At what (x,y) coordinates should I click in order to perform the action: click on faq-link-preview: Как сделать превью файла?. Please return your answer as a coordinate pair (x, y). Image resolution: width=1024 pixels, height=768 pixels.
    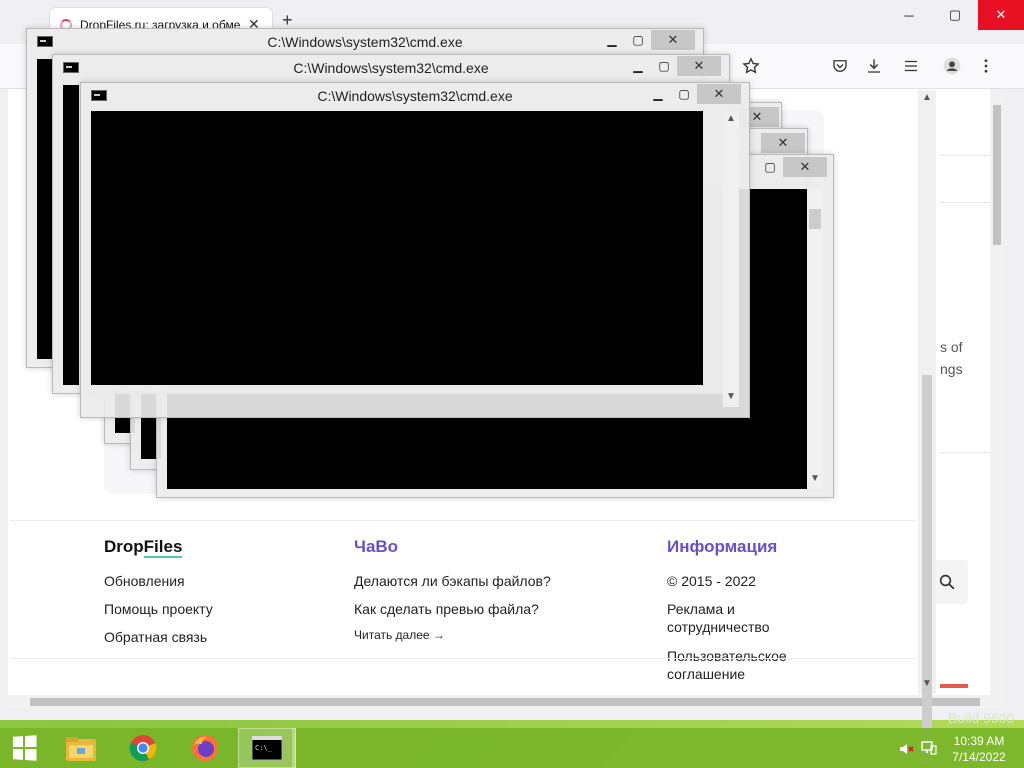
    Looking at the image, I should click on (446, 609).